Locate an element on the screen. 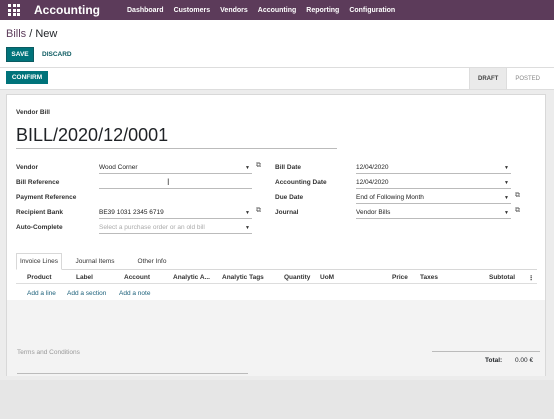  bill-reference-label: Bill Reference is located at coordinates (38, 182).